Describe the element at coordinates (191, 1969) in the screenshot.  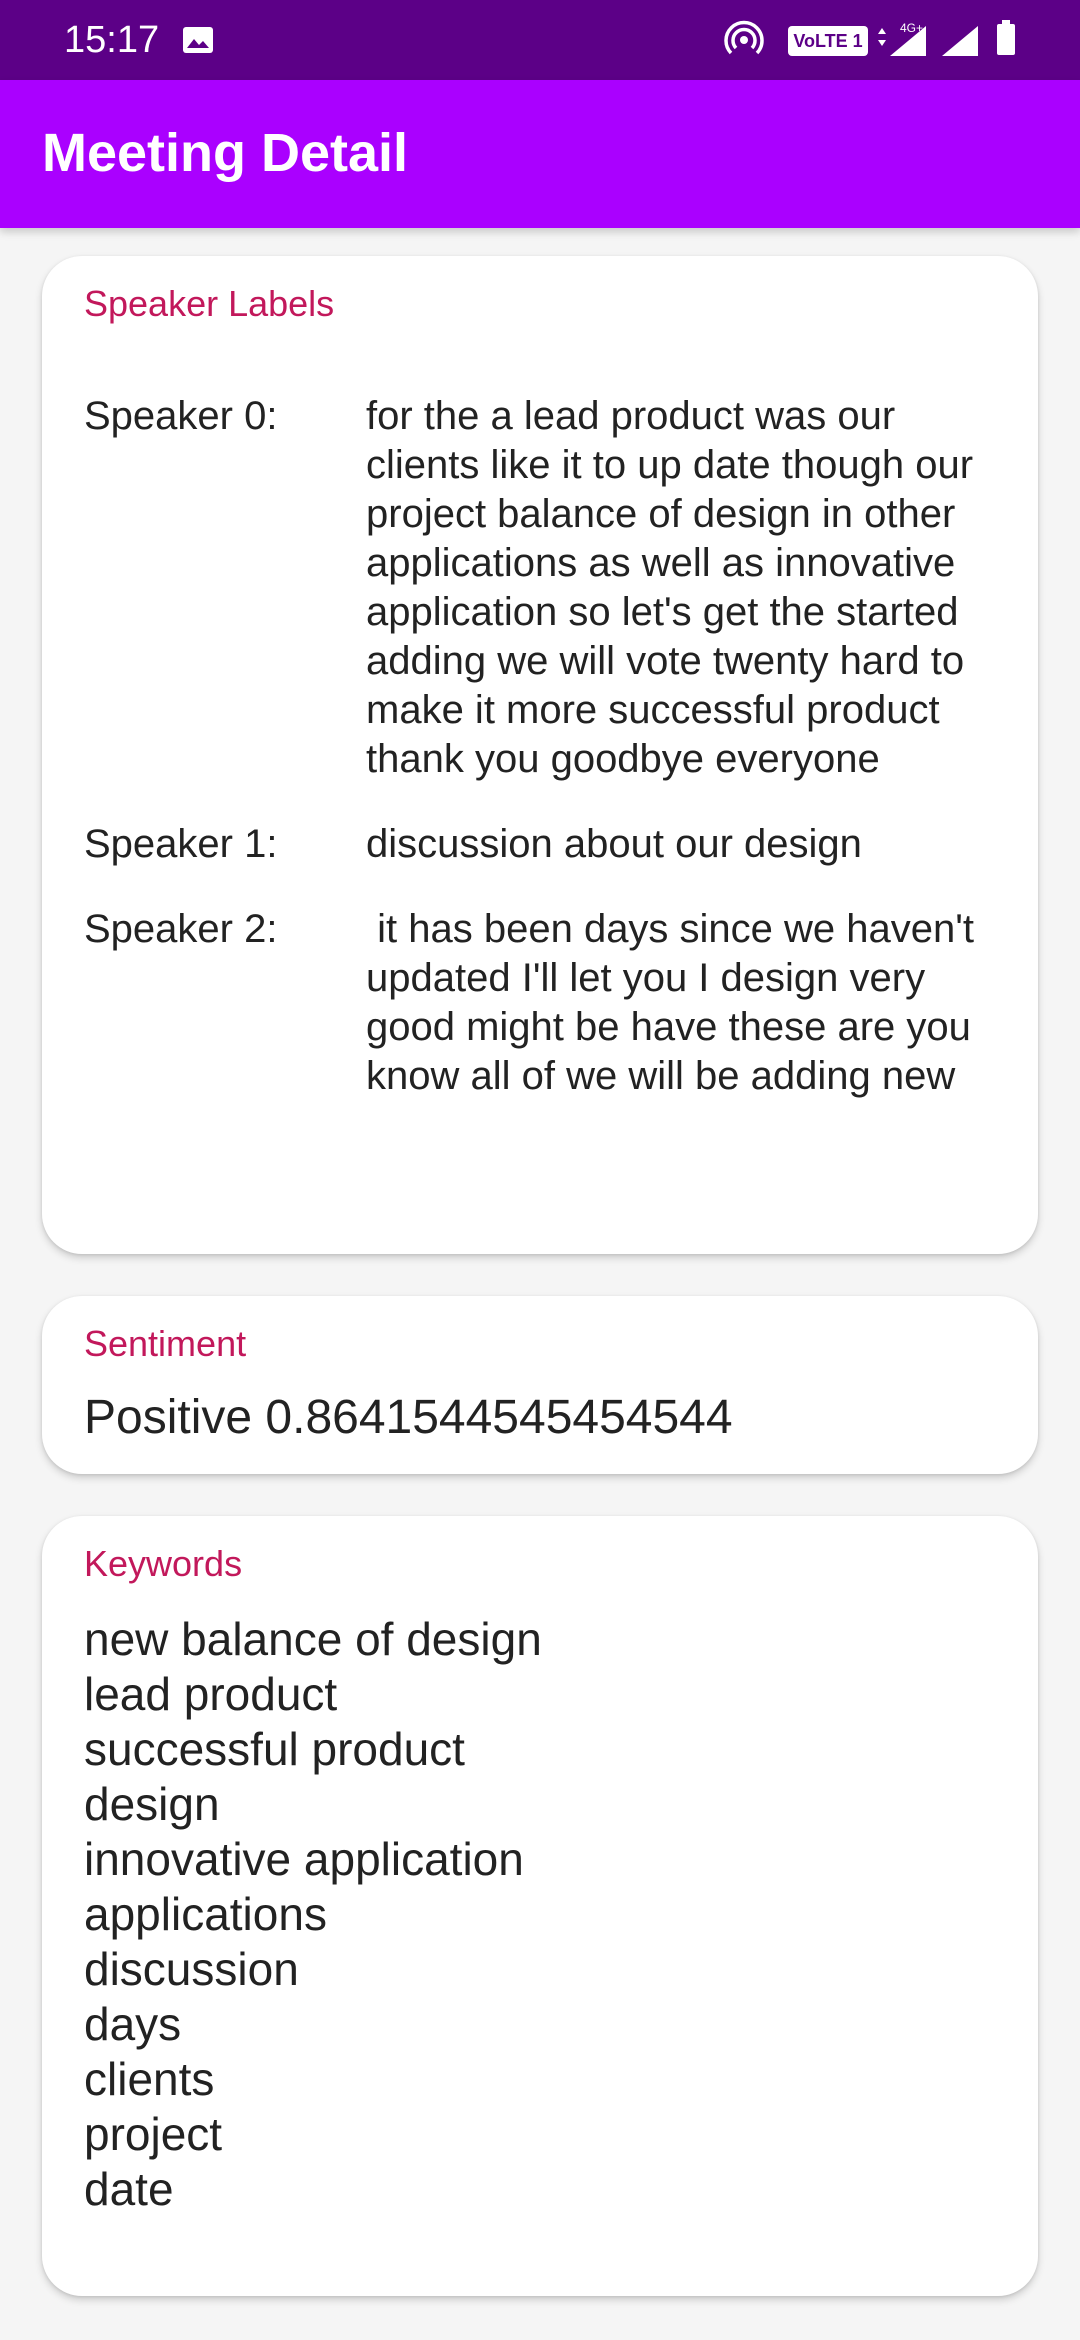
I see `keyword-item: discussion` at that location.